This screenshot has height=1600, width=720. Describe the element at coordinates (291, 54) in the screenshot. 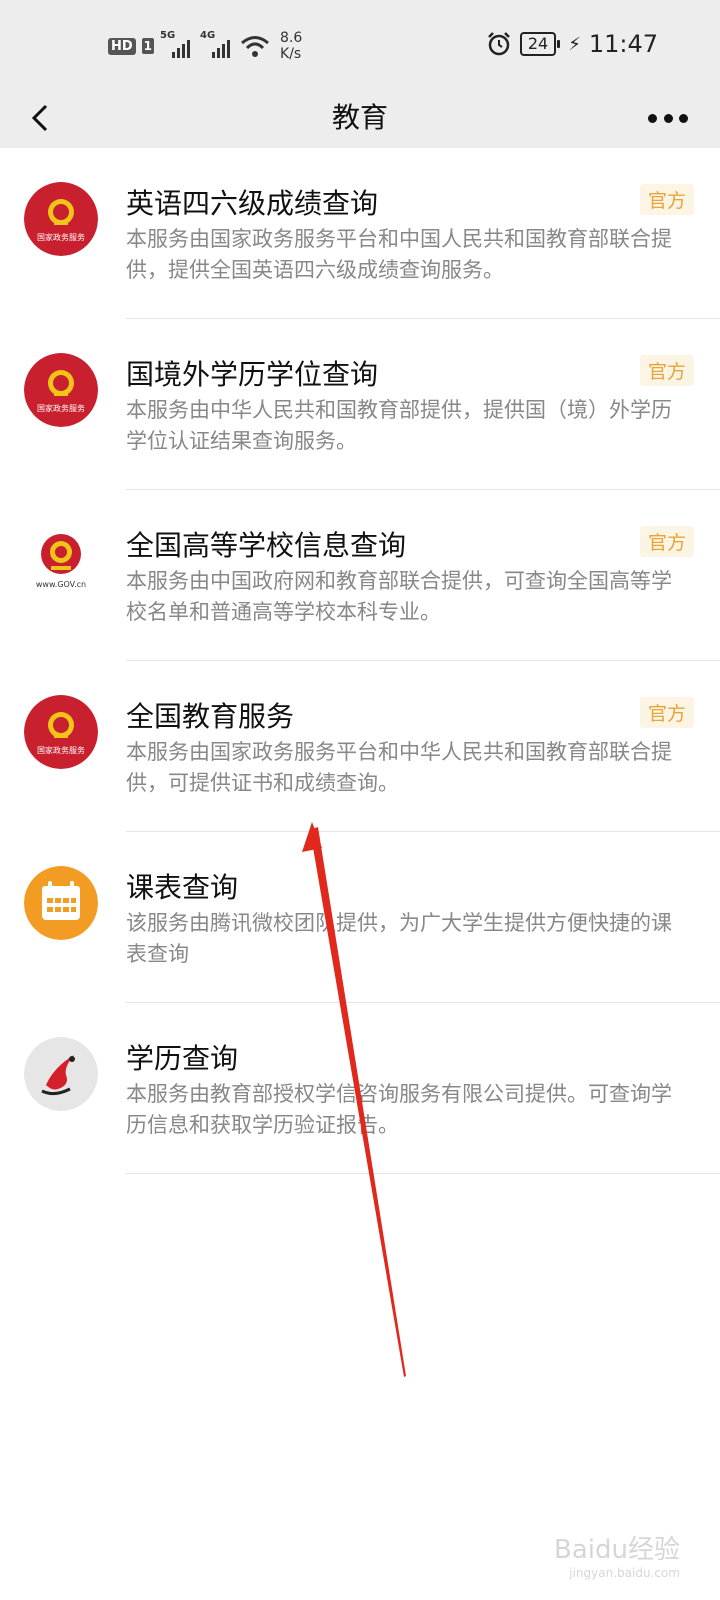

I see `speed-unit: K/s` at that location.